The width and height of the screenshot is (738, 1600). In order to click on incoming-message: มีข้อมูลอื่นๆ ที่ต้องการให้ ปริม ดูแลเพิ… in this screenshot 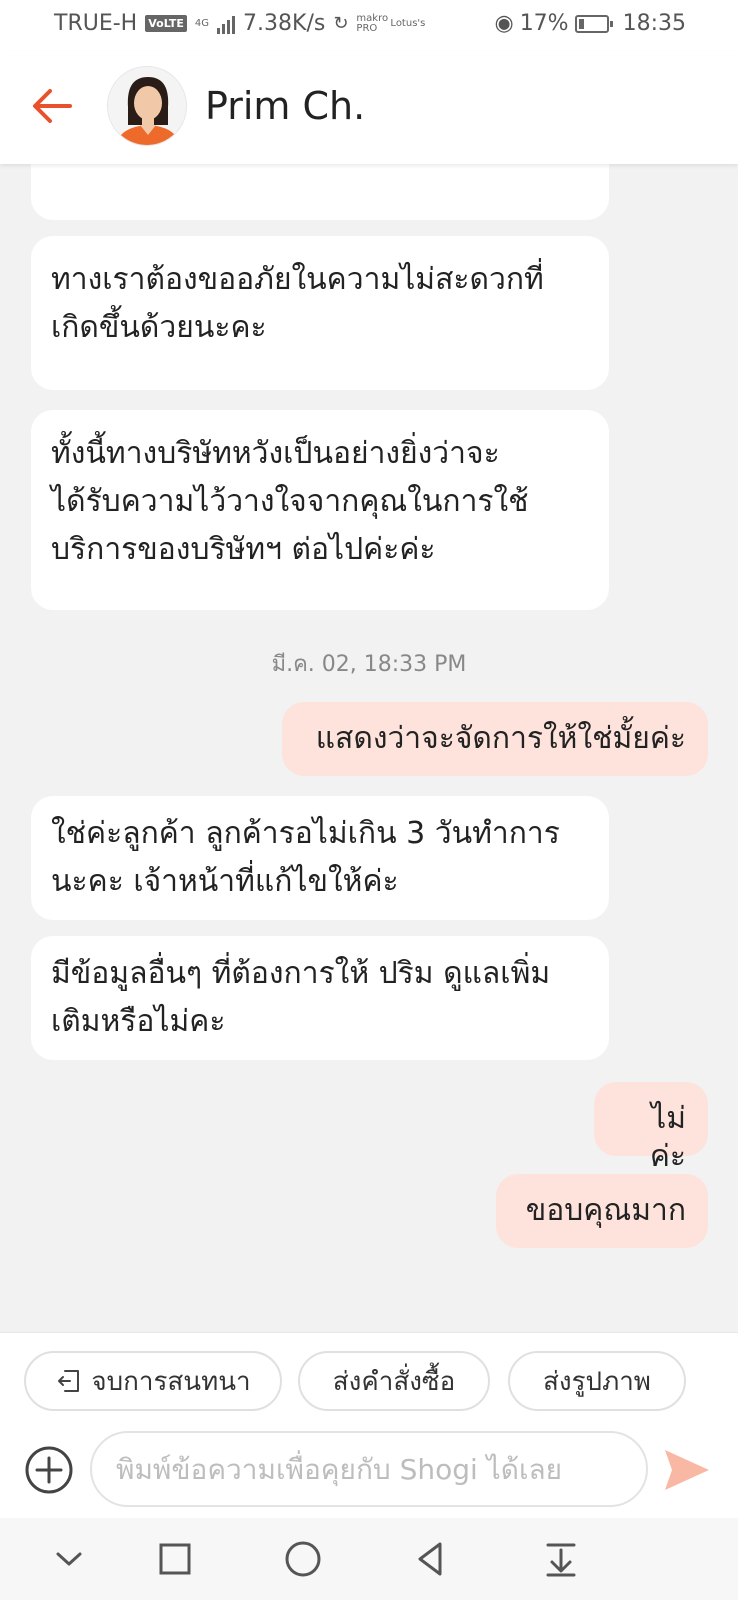, I will do `click(320, 998)`.